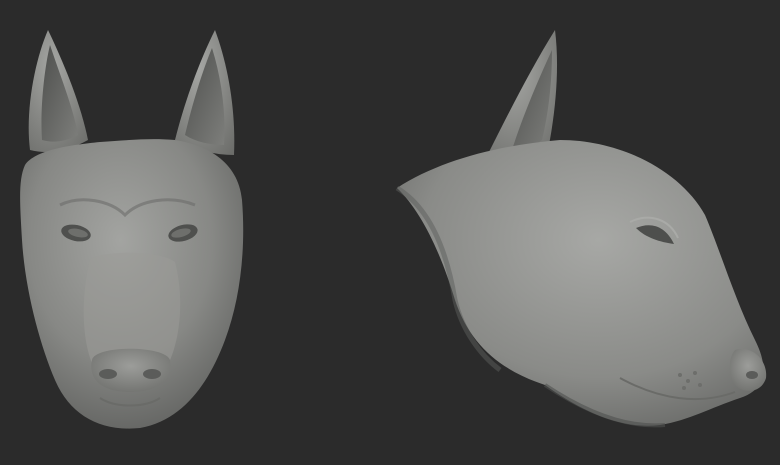  What do you see at coordinates (152, 374) in the screenshot?
I see `front-right-nostril` at bounding box center [152, 374].